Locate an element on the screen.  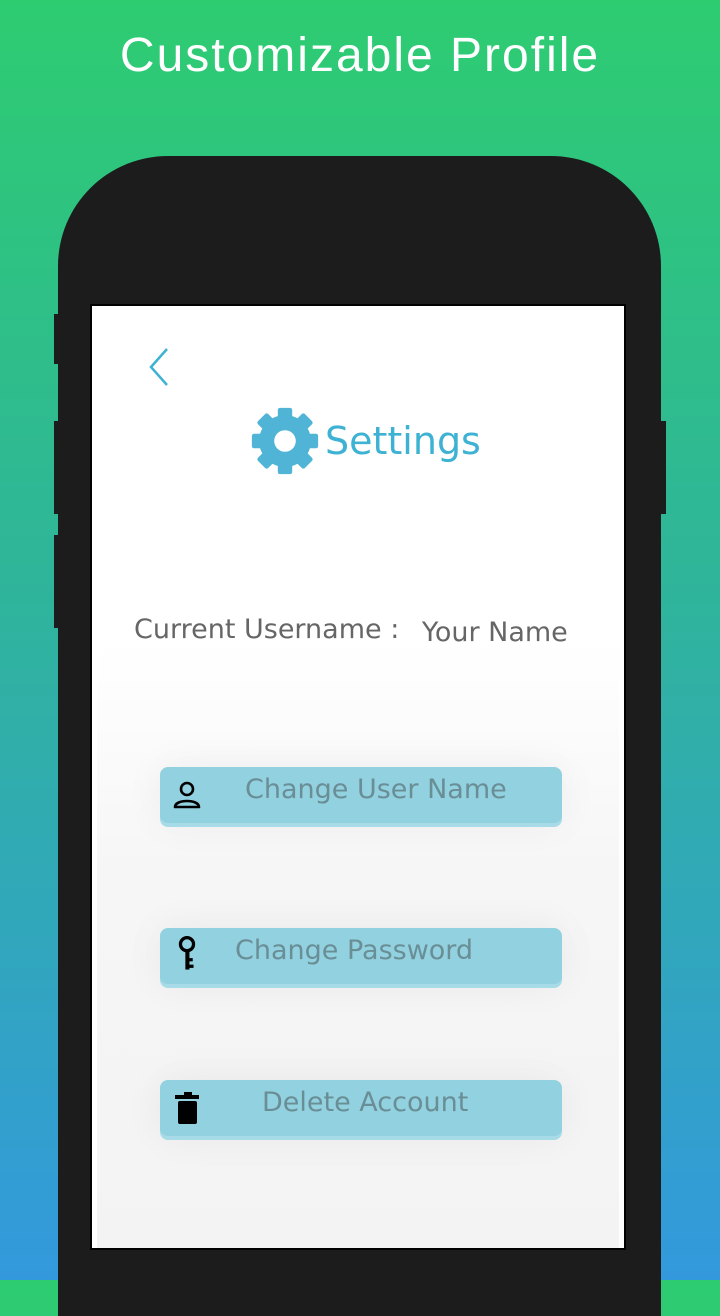
delete-account-button: Delete Account is located at coordinates (361, 1108).